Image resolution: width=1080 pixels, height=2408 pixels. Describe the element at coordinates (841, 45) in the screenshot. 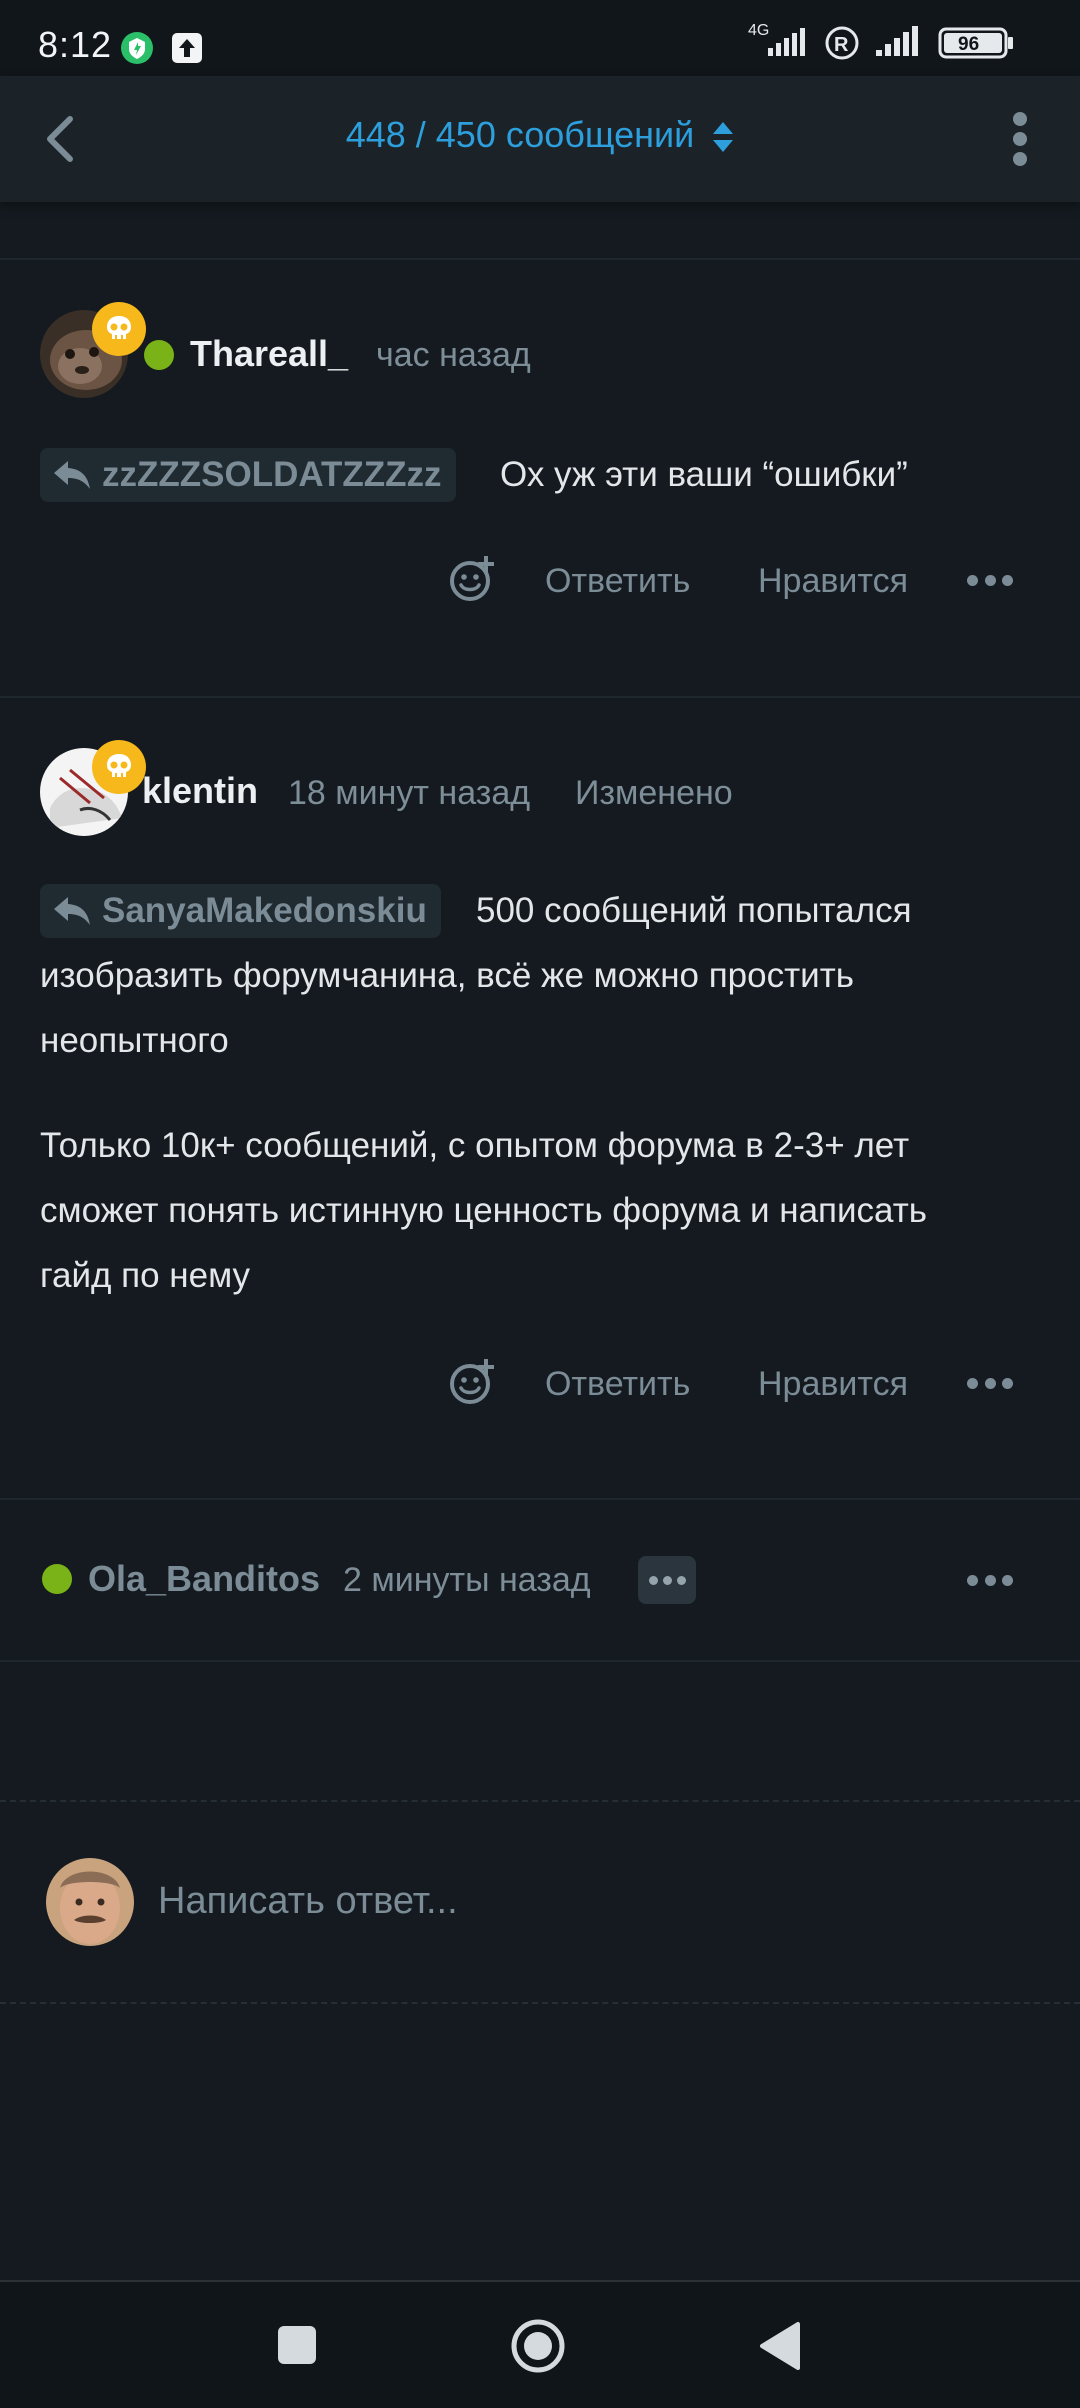

I see `svg-text: R` at that location.